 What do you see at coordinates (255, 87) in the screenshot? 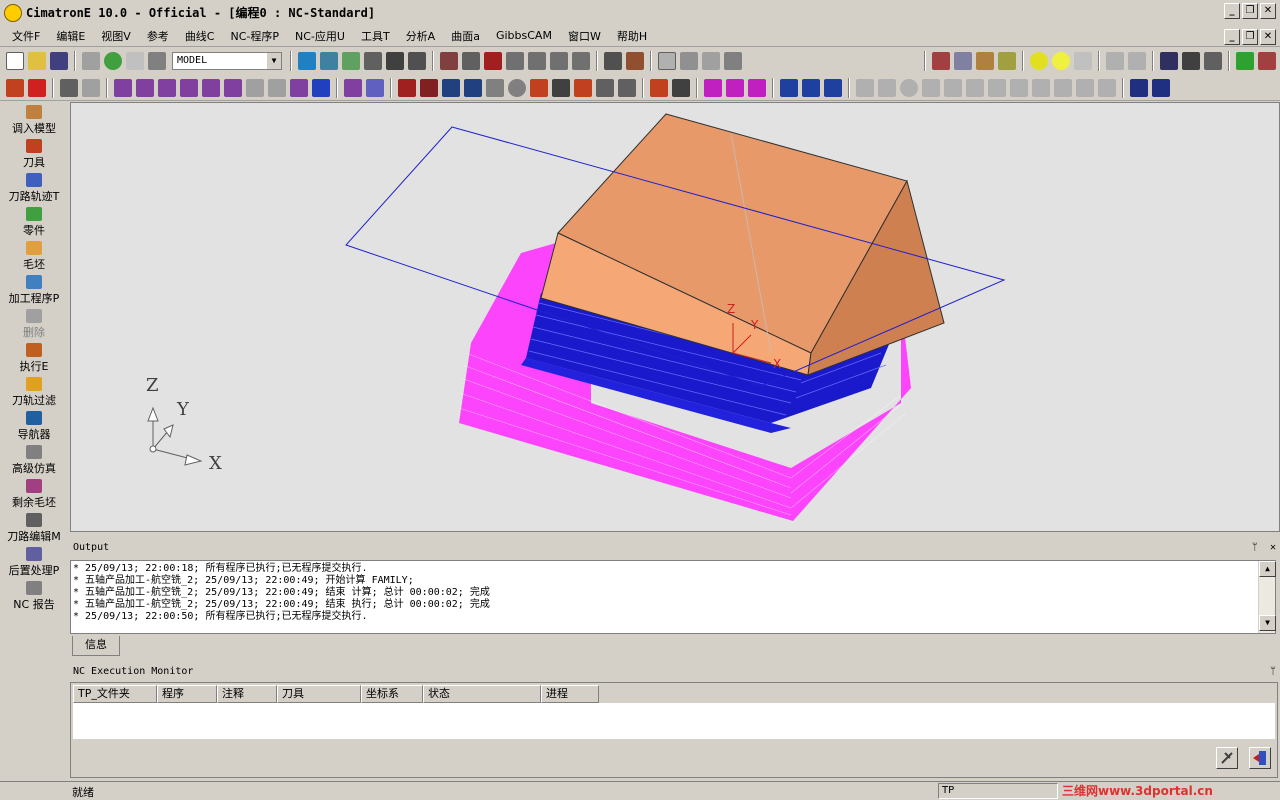
I see `curve-tool-7-icon` at bounding box center [255, 87].